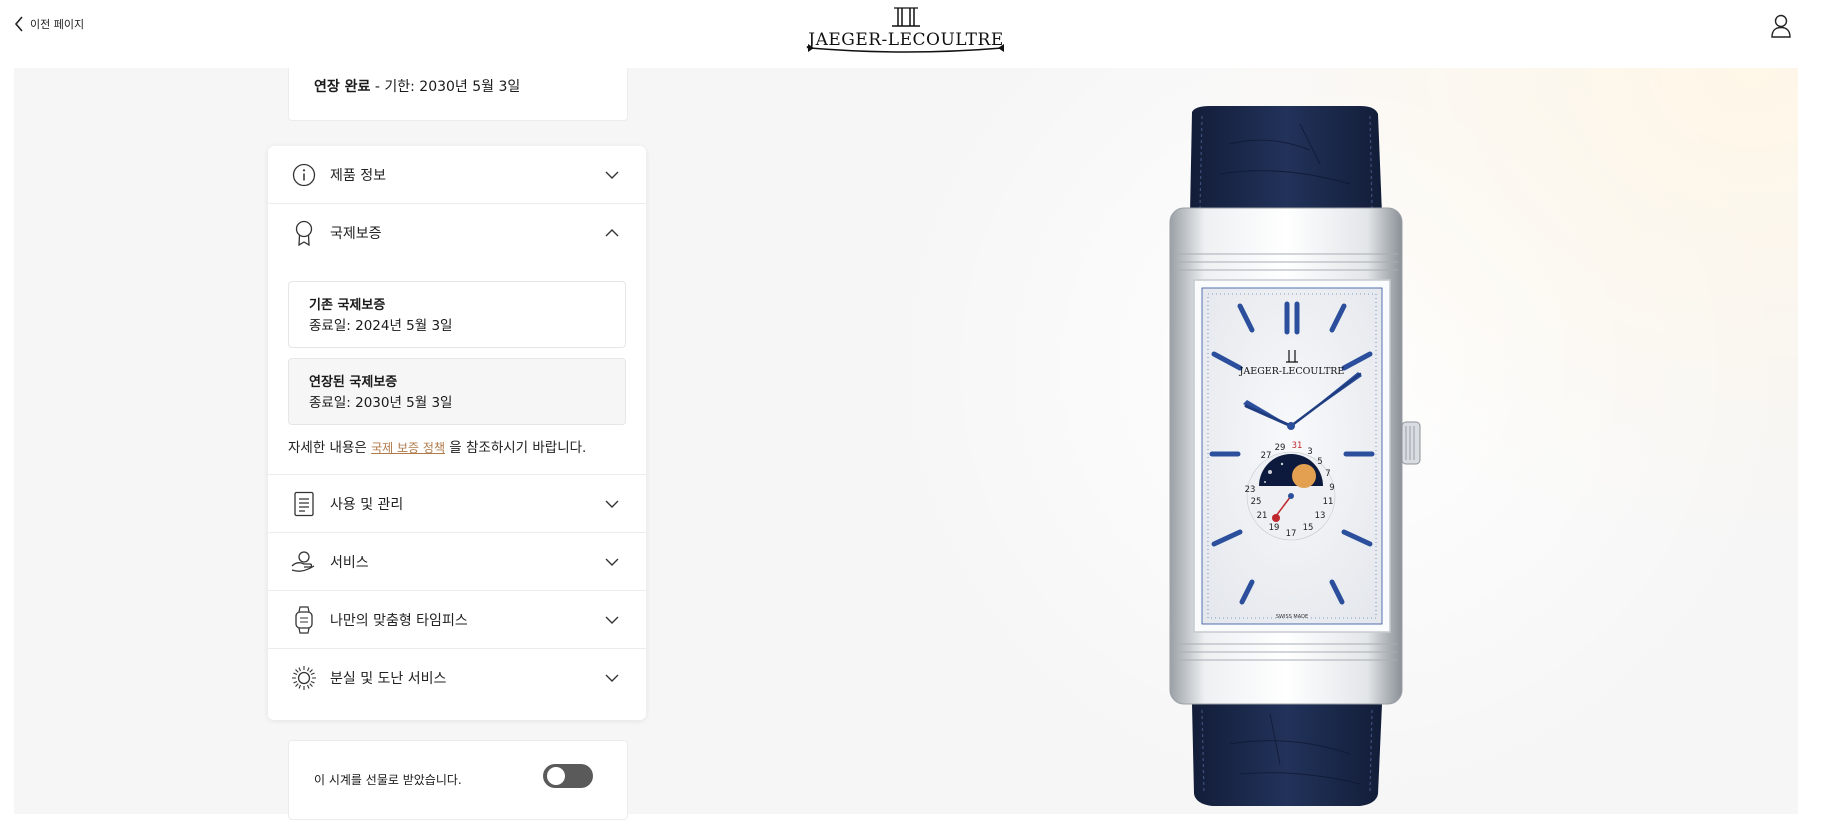 This screenshot has height=820, width=1829. Describe the element at coordinates (457, 677) in the screenshot. I see `accordion-loss-theft: 분실 및 도난 서비스` at that location.